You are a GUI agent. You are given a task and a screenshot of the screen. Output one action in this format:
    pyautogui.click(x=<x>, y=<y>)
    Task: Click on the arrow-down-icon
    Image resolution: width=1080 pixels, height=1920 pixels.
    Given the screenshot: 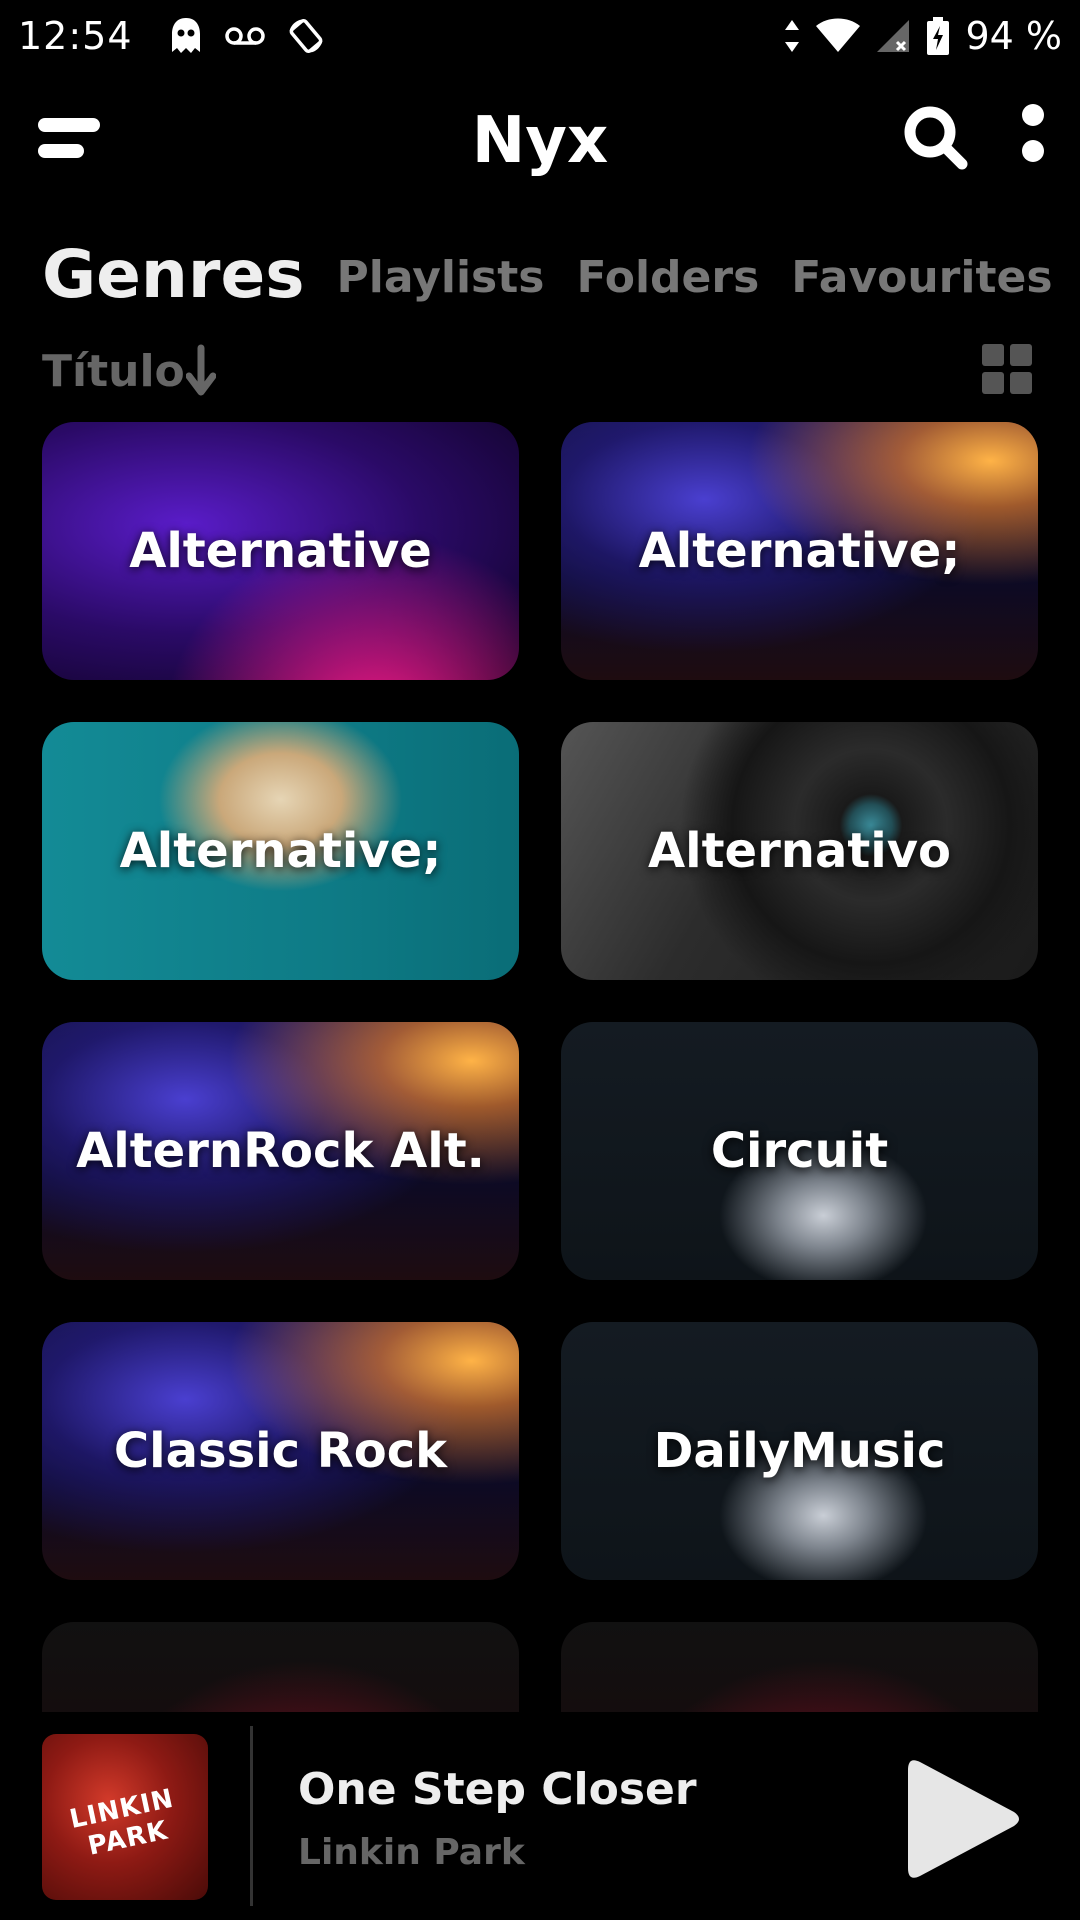 What is the action you would take?
    pyautogui.click(x=201, y=370)
    